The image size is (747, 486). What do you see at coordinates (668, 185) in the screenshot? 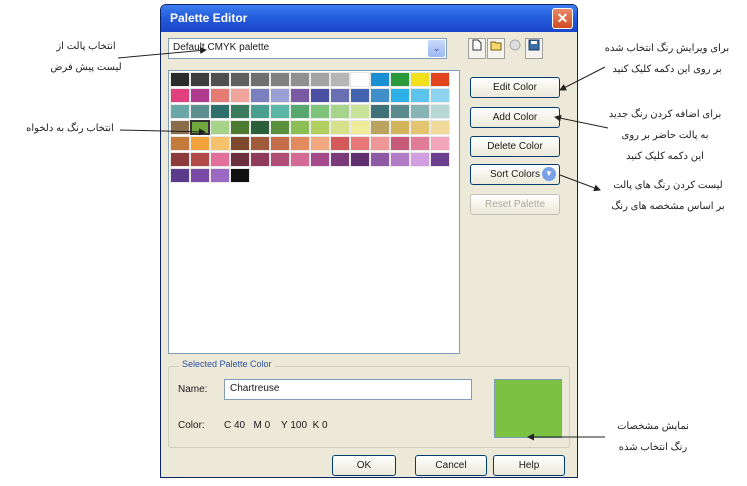
I see `note-line: لیست کردن رنگ های پالت` at bounding box center [668, 185].